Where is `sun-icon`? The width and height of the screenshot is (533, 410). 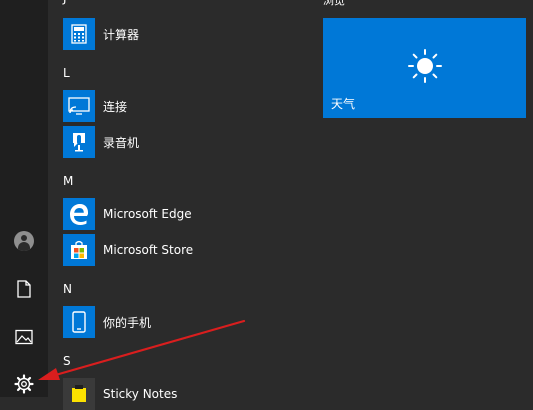 sun-icon is located at coordinates (425, 66).